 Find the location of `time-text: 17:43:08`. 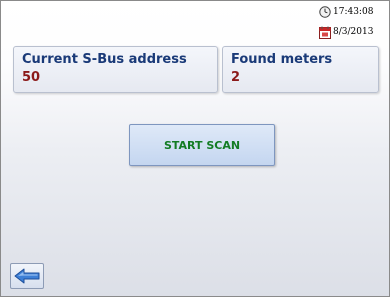

time-text: 17:43:08 is located at coordinates (353, 12).